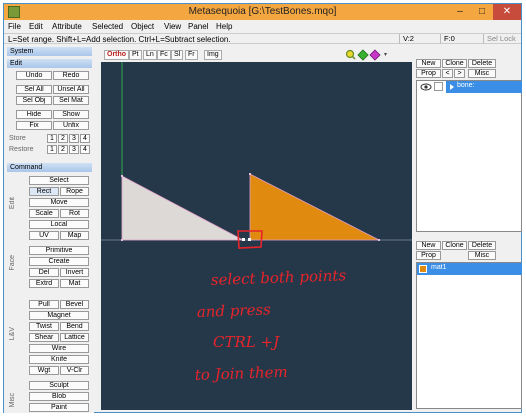 The width and height of the screenshot is (526, 417). I want to click on tab-faces: Fc, so click(164, 55).